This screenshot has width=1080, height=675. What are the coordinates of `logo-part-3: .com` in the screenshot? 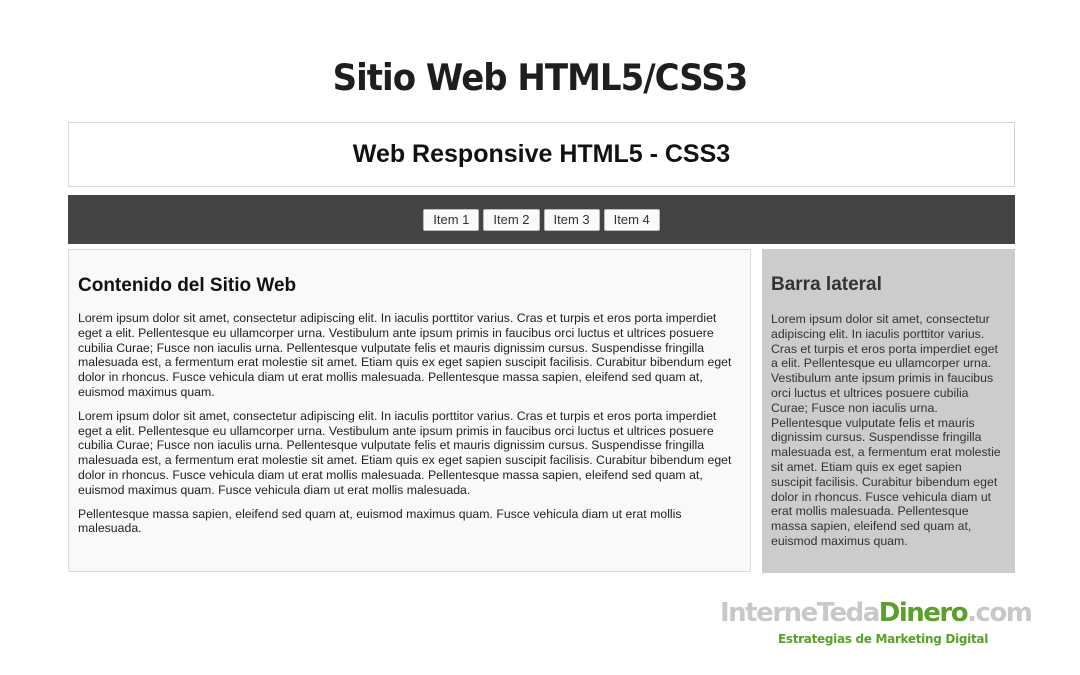 It's located at (1000, 613).